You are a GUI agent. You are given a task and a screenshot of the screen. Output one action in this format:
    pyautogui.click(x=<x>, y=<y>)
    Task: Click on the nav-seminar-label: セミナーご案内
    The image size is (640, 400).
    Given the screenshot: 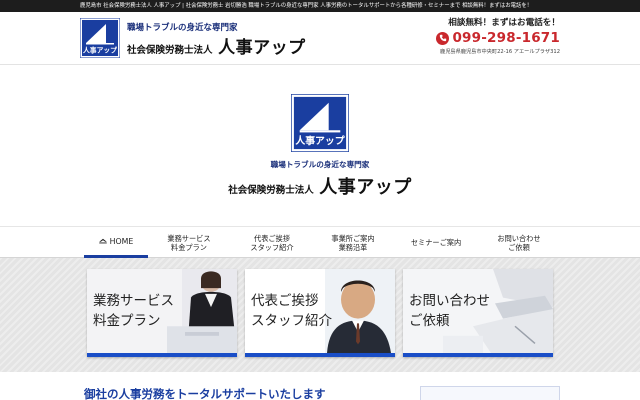 What is the action you would take?
    pyautogui.click(x=436, y=242)
    